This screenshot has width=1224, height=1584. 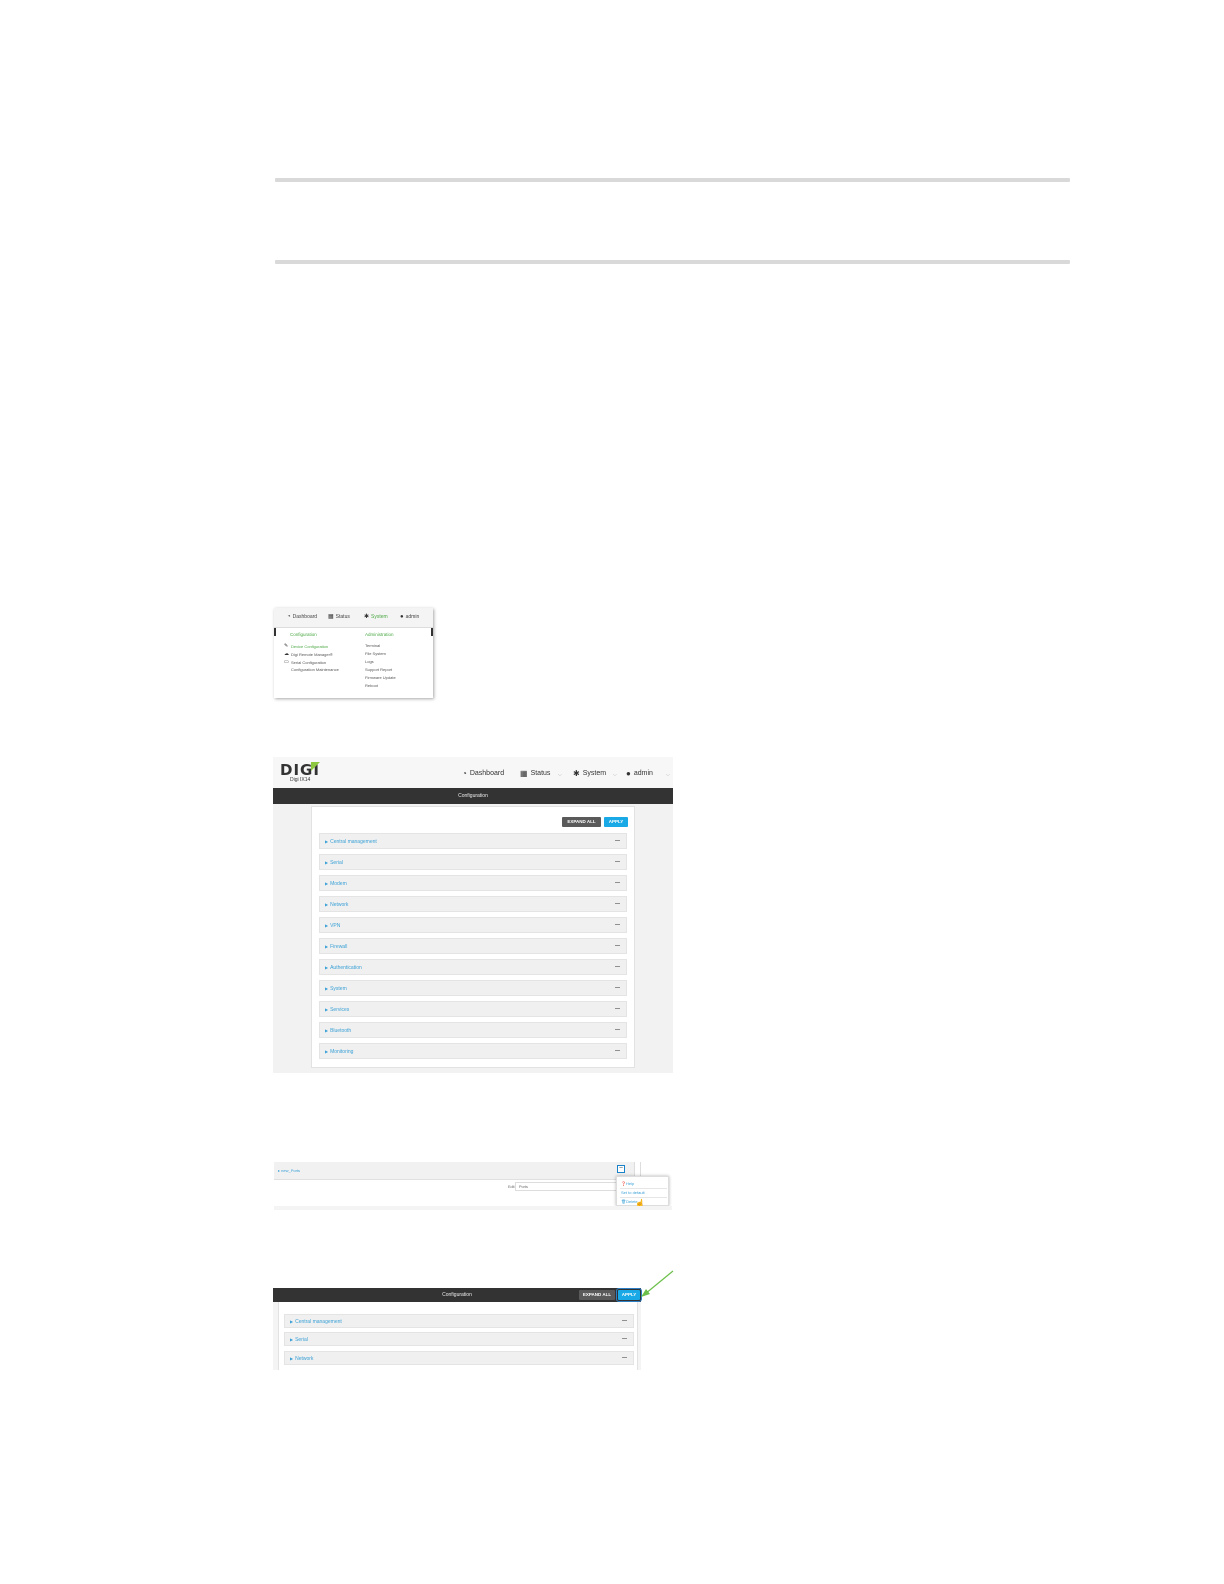 What do you see at coordinates (369, 661) in the screenshot?
I see `menu-item-logs: Logs` at bounding box center [369, 661].